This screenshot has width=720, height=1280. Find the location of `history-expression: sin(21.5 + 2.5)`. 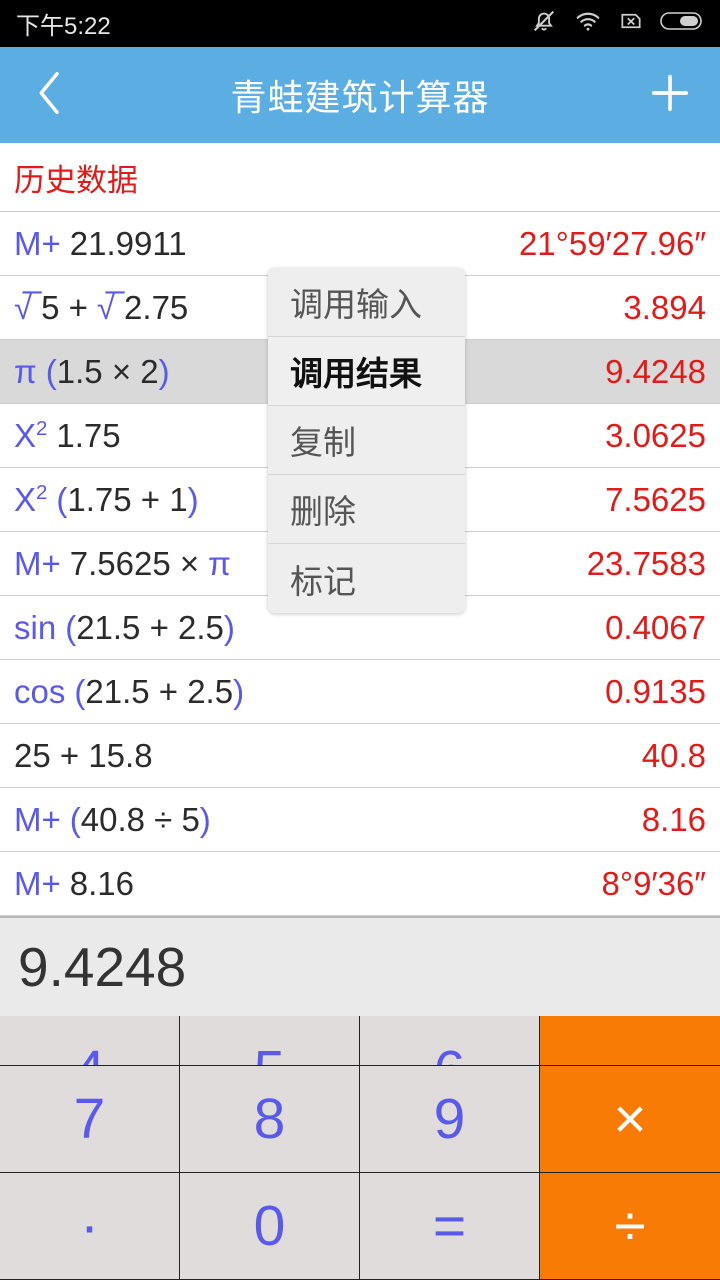

history-expression: sin(21.5 + 2.5) is located at coordinates (124, 627).